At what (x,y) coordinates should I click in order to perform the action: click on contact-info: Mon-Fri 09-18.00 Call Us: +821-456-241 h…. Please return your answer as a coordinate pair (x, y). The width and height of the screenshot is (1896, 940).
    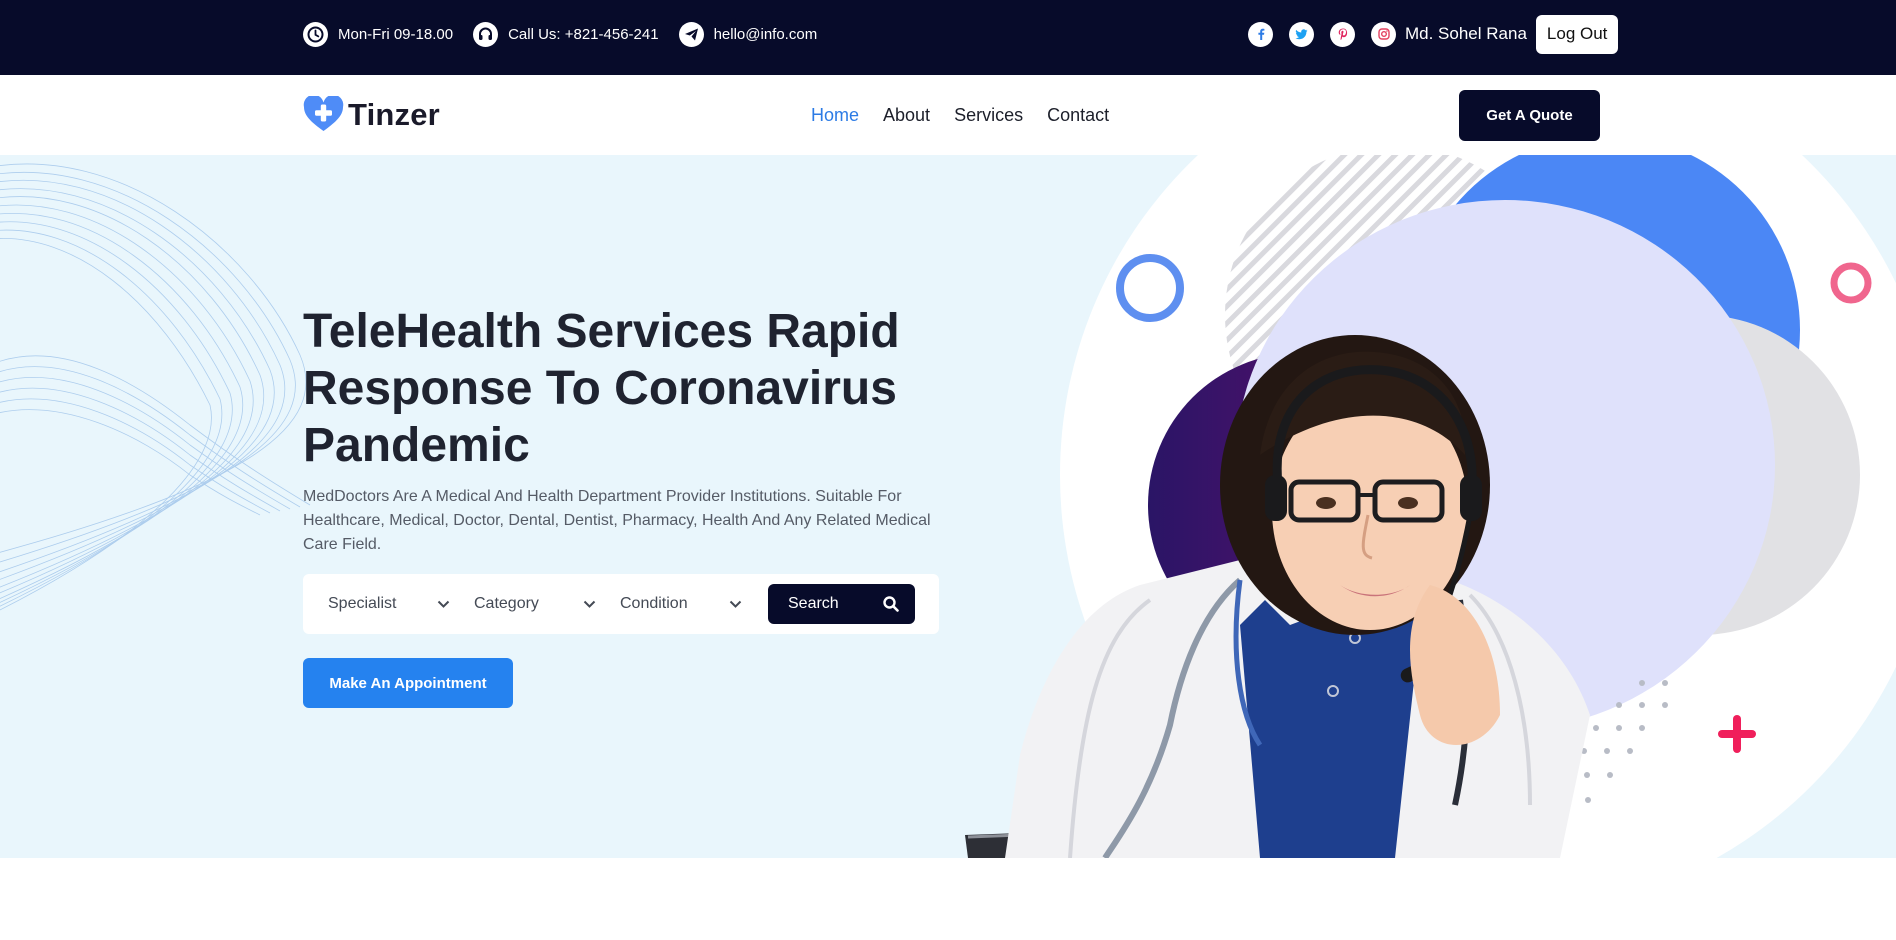
    Looking at the image, I should click on (570, 34).